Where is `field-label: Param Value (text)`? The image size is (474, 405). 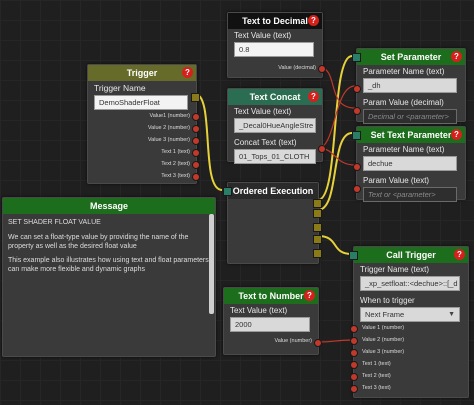
field-label: Param Value (text) is located at coordinates (396, 180).